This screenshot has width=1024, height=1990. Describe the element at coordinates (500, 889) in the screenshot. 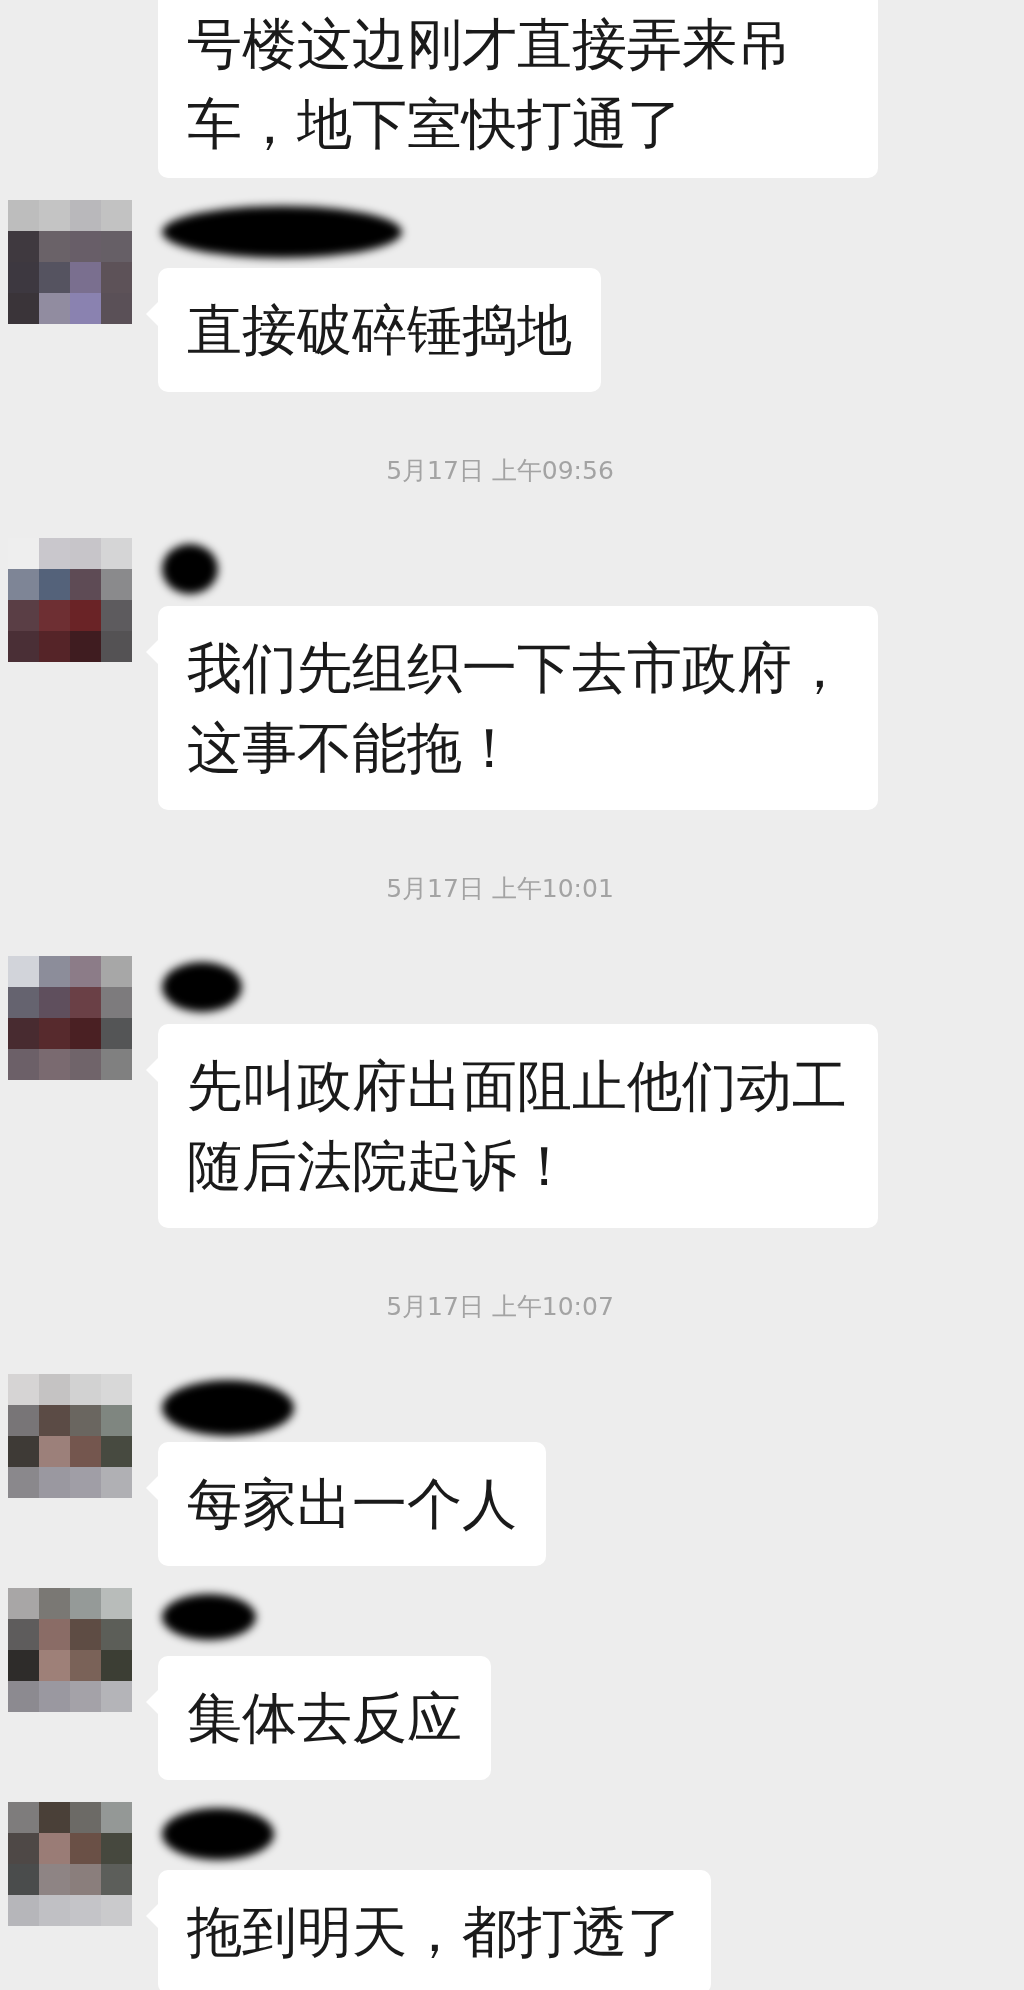

I see `timestamp: 5月17日 上午10:01` at that location.